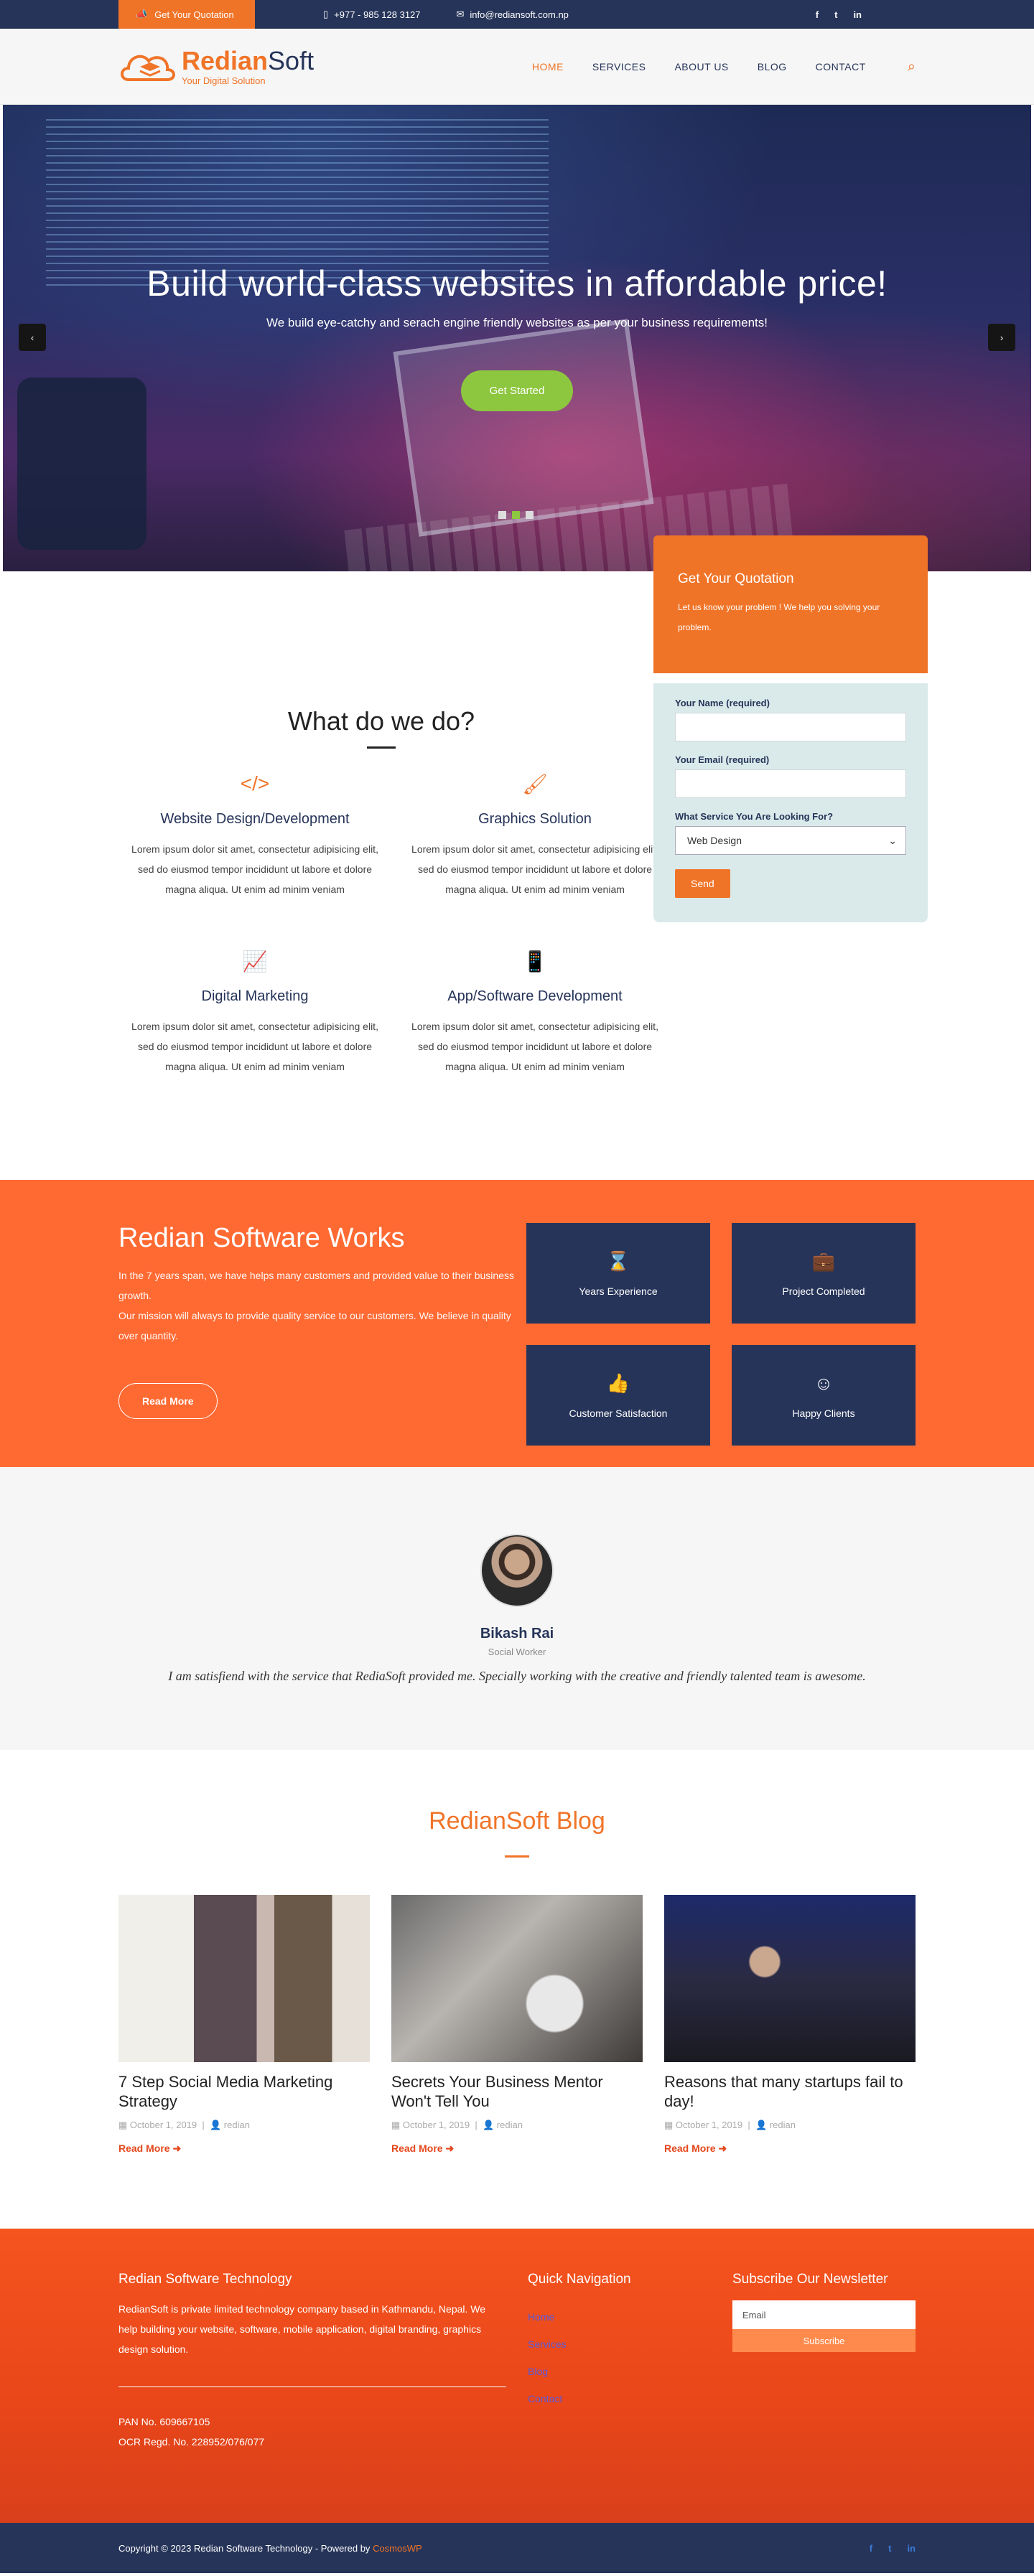  I want to click on get-quotation-button: 📣 Get Your Quotation, so click(186, 14).